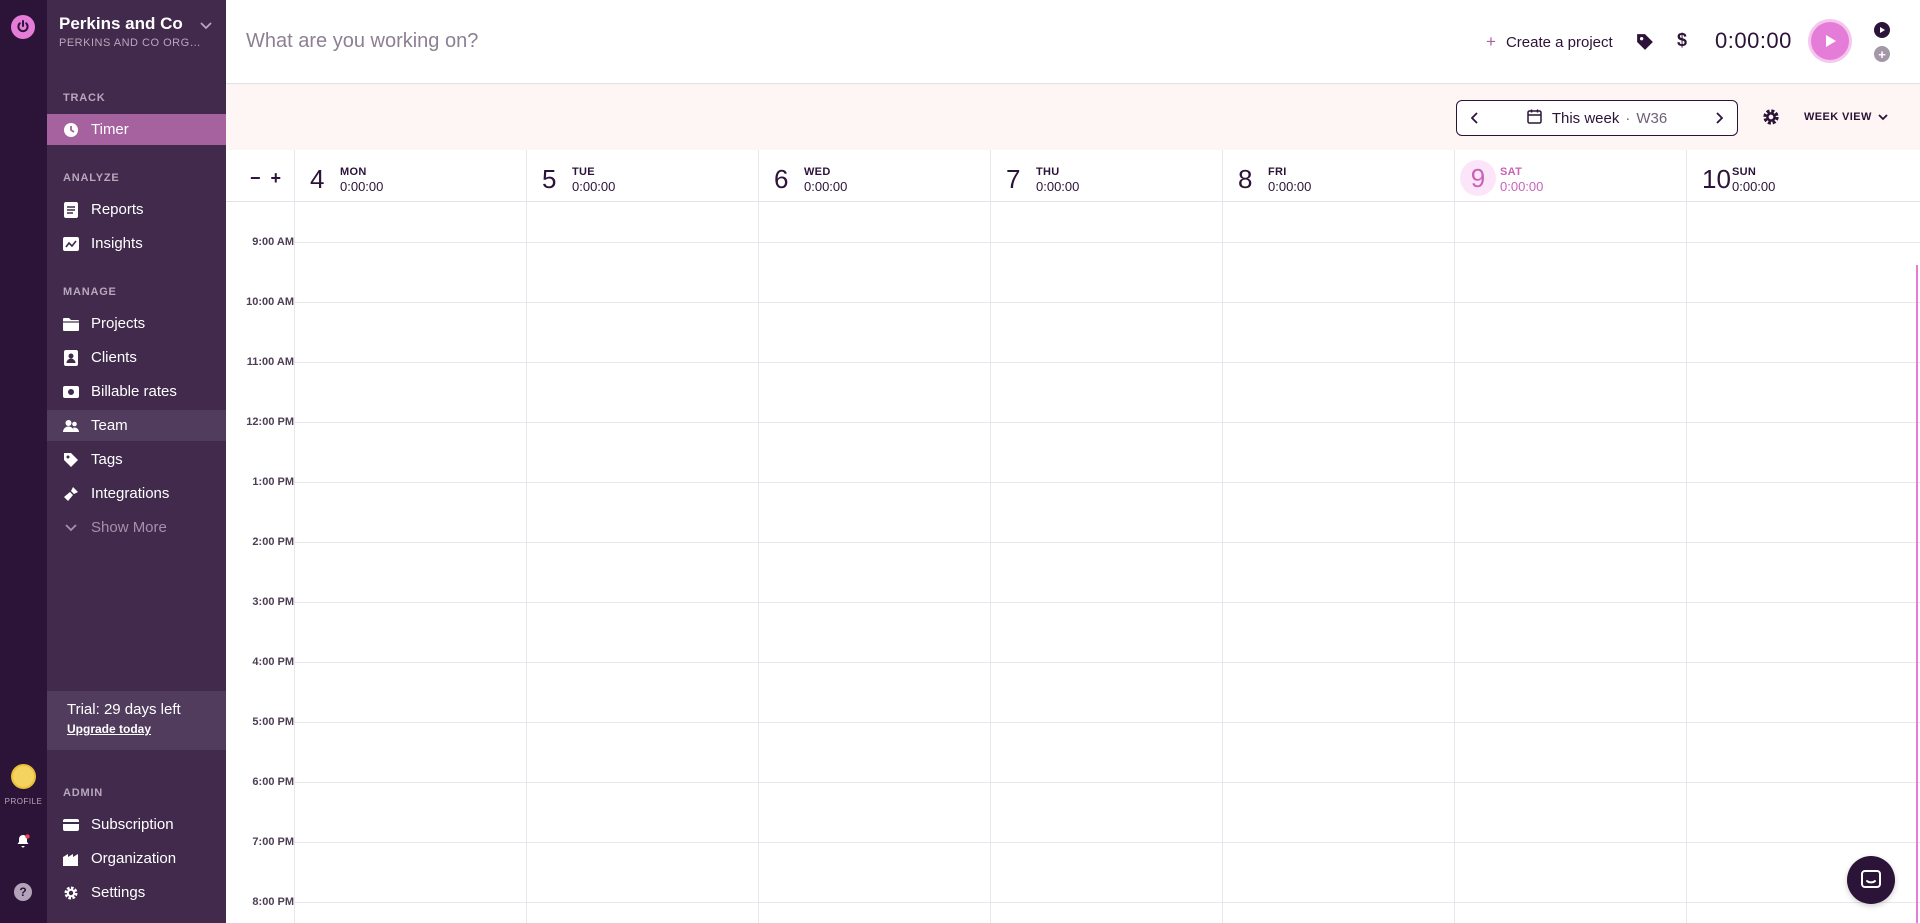 The width and height of the screenshot is (1920, 923). What do you see at coordinates (136, 391) in the screenshot?
I see `sidebar-item-billable-rates: Billable rates` at bounding box center [136, 391].